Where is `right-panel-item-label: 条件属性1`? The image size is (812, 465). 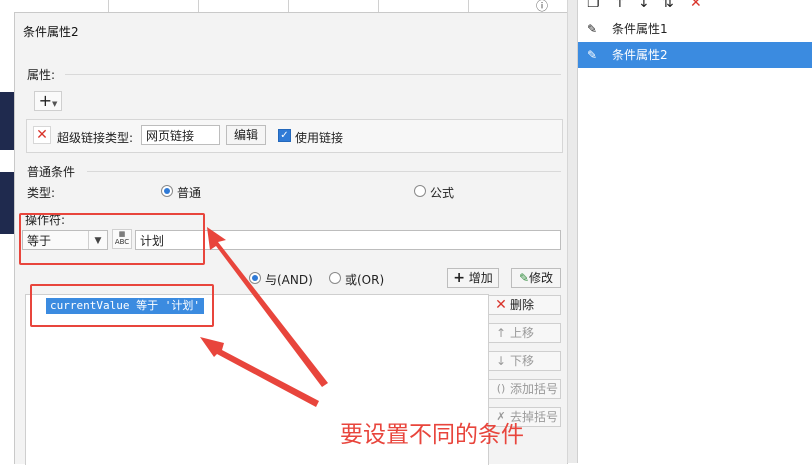
right-panel-item-label: 条件属性1 is located at coordinates (640, 29).